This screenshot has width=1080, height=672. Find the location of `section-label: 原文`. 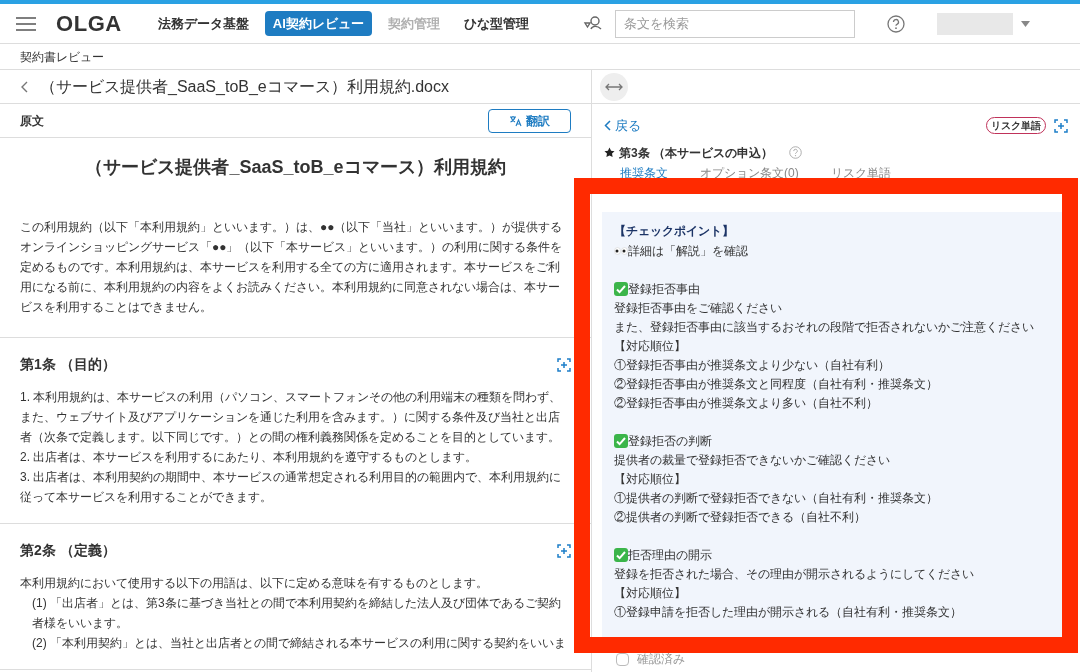

section-label: 原文 is located at coordinates (32, 121).